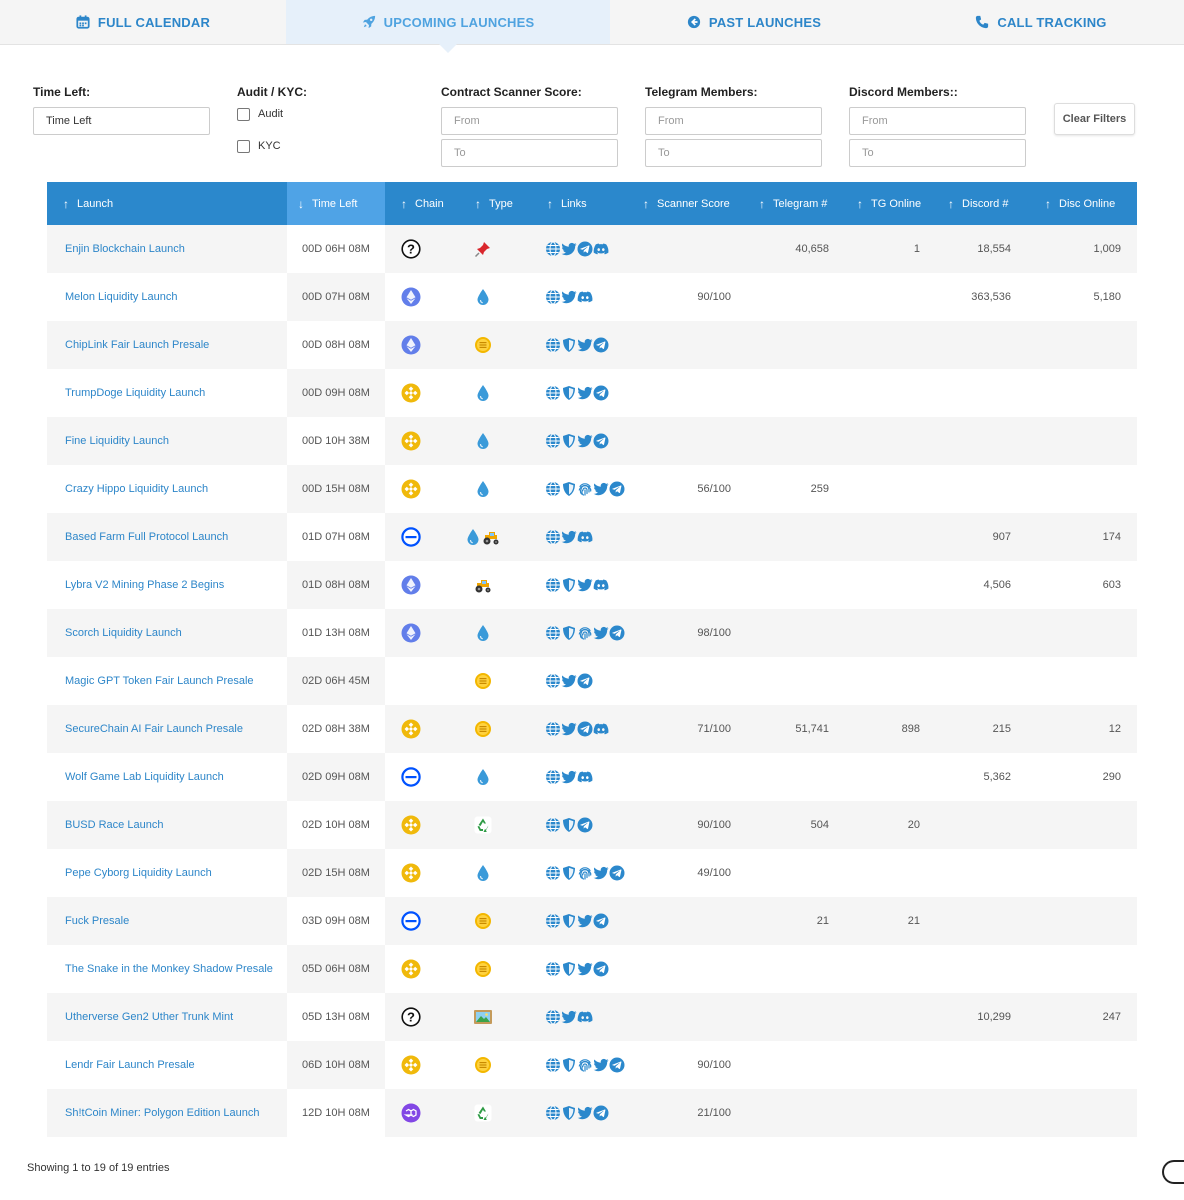  Describe the element at coordinates (167, 1017) in the screenshot. I see `launch-name-link: Utherverse Gen2 Uther Trunk Mint` at that location.